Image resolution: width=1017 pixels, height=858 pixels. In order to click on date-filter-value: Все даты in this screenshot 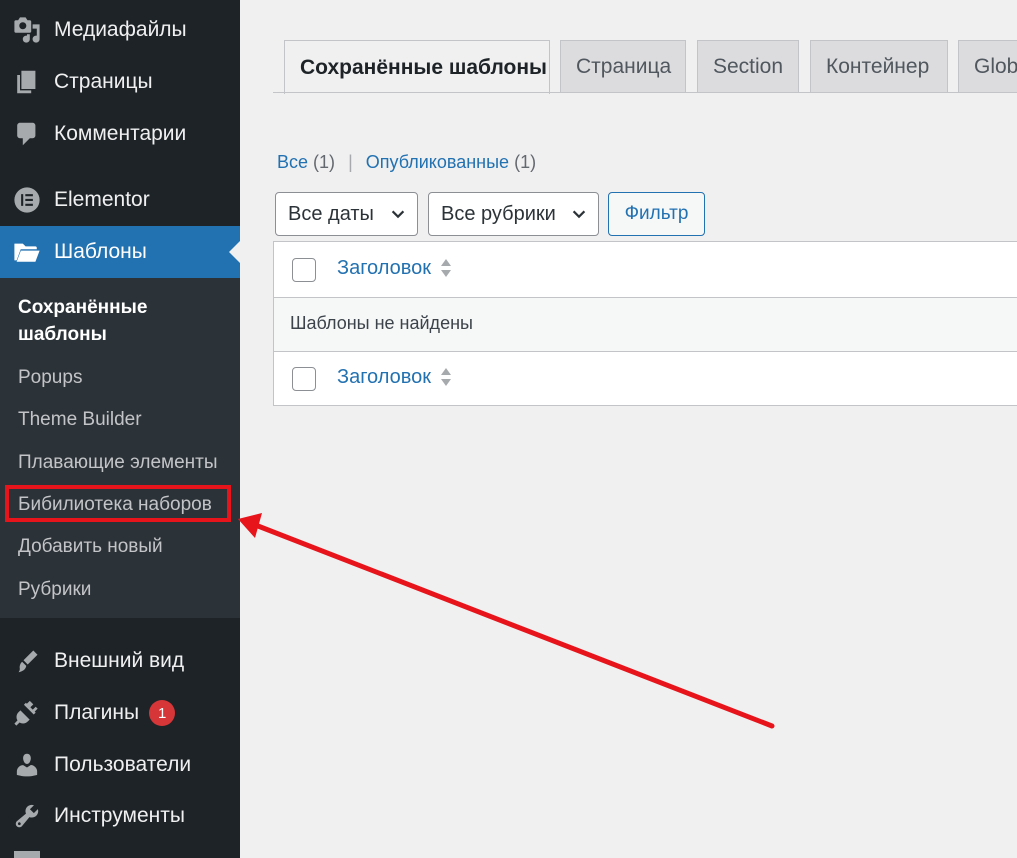, I will do `click(331, 213)`.